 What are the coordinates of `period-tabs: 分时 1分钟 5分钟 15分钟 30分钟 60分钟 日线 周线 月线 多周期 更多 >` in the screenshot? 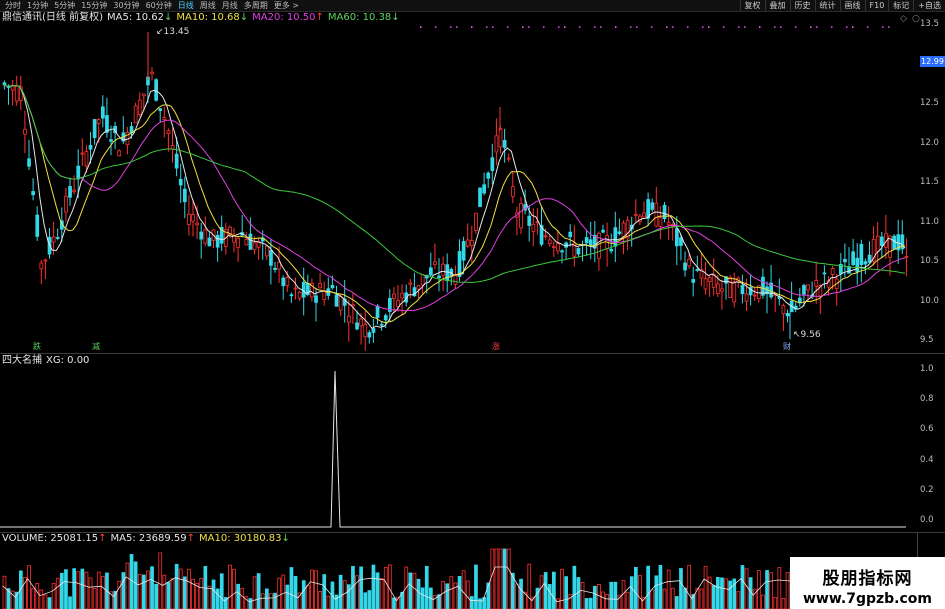 It's located at (152, 5).